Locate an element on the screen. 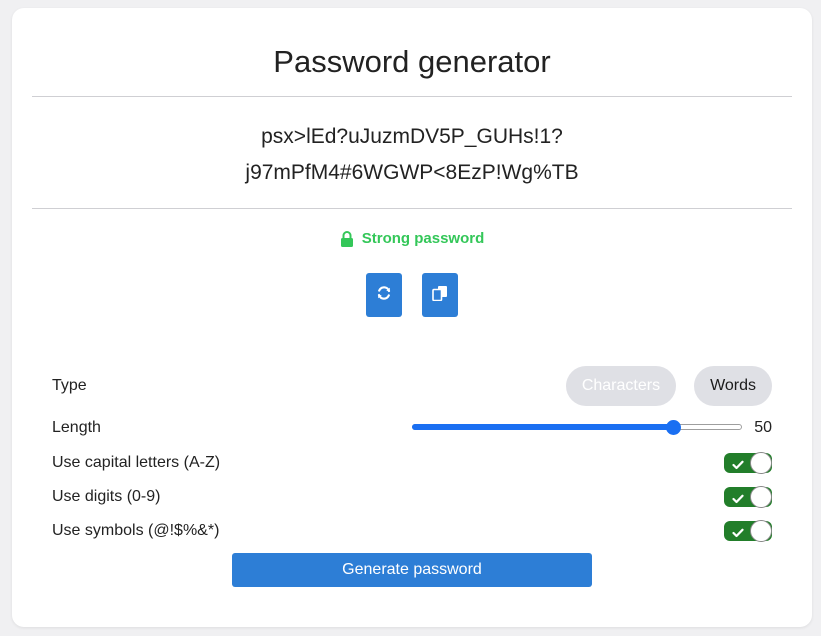 Image resolution: width=821 pixels, height=636 pixels. bottom-divider is located at coordinates (412, 208).